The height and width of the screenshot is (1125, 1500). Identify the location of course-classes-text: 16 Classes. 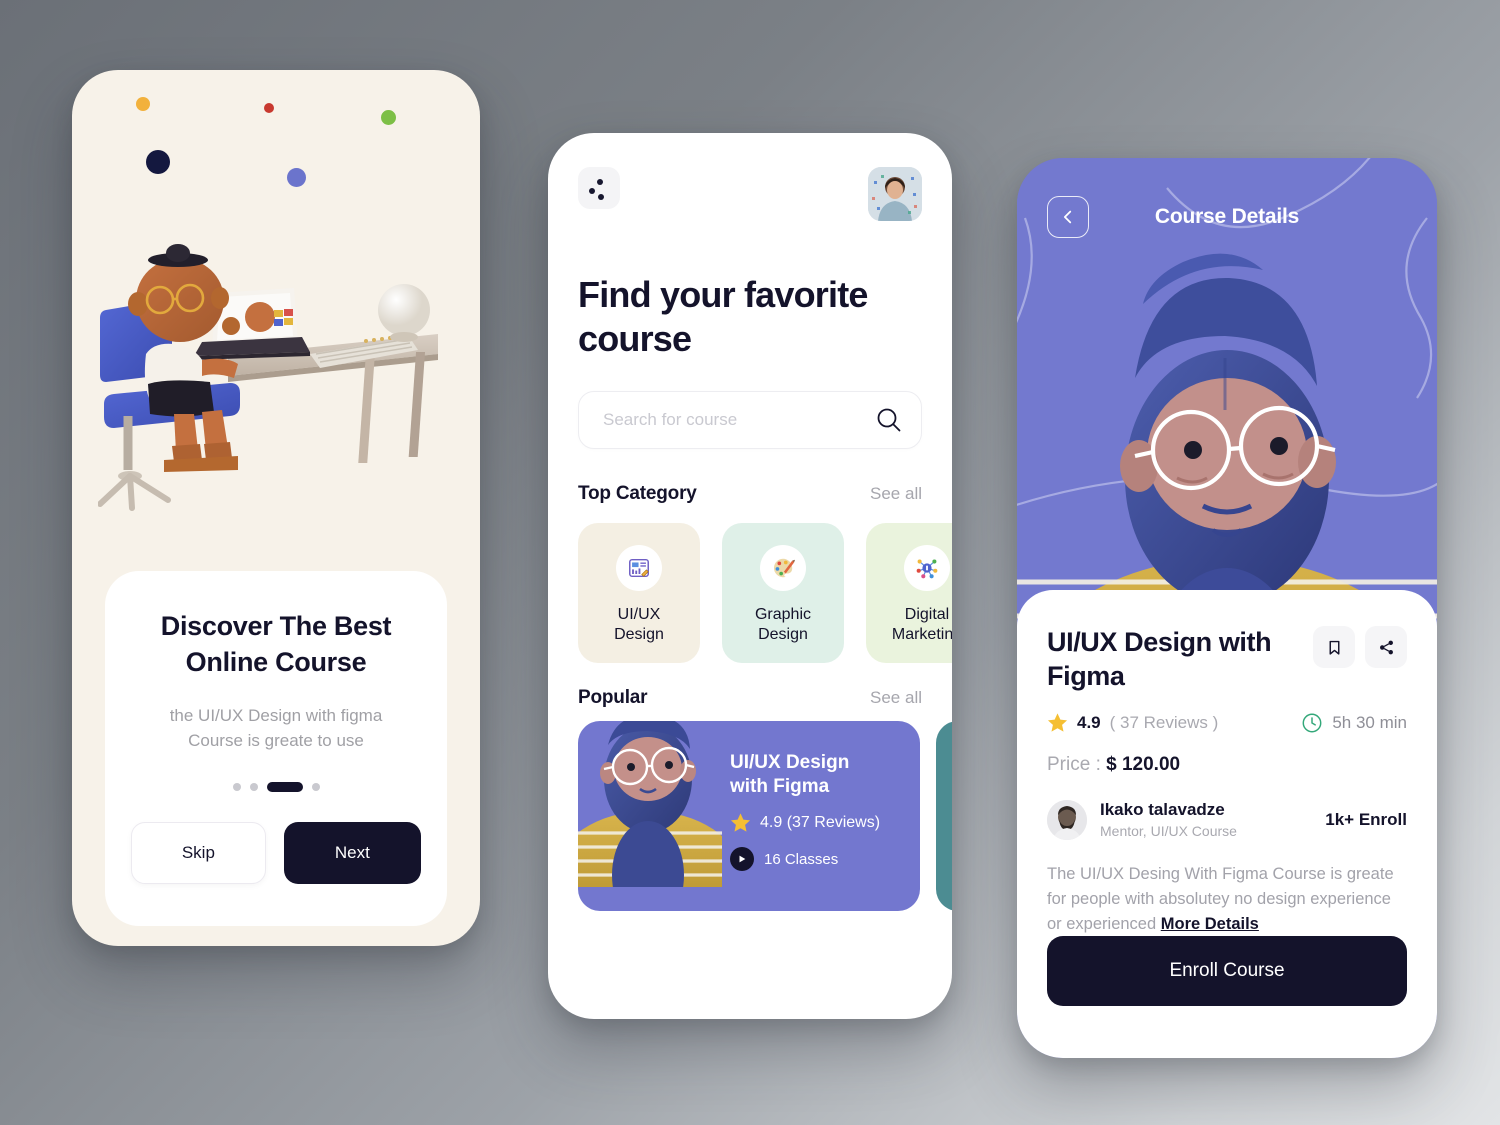
(801, 859).